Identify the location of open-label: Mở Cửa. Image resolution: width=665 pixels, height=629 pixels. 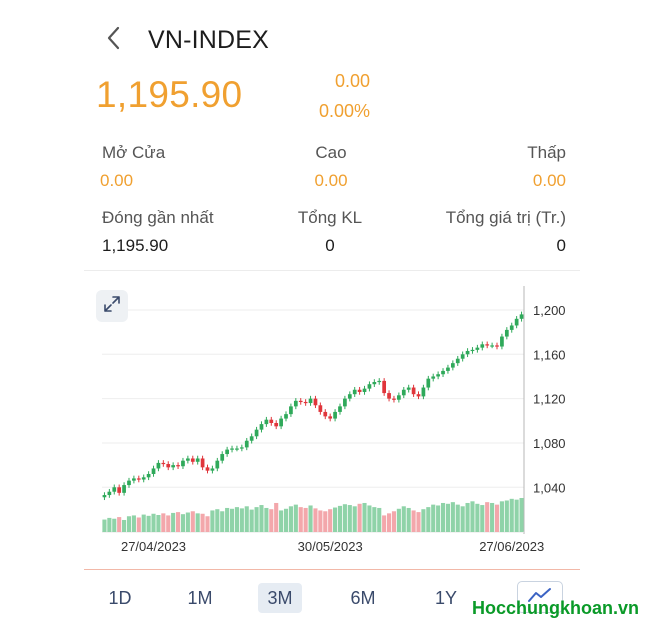
(134, 152).